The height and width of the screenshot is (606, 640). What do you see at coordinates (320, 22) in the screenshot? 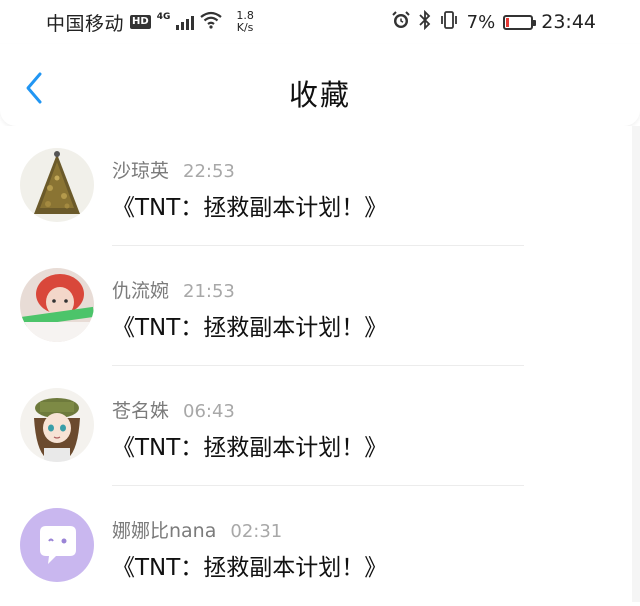
I see `status-bar: 中国移动 HD 4G 1.8 K/s 7% 23:44` at bounding box center [320, 22].